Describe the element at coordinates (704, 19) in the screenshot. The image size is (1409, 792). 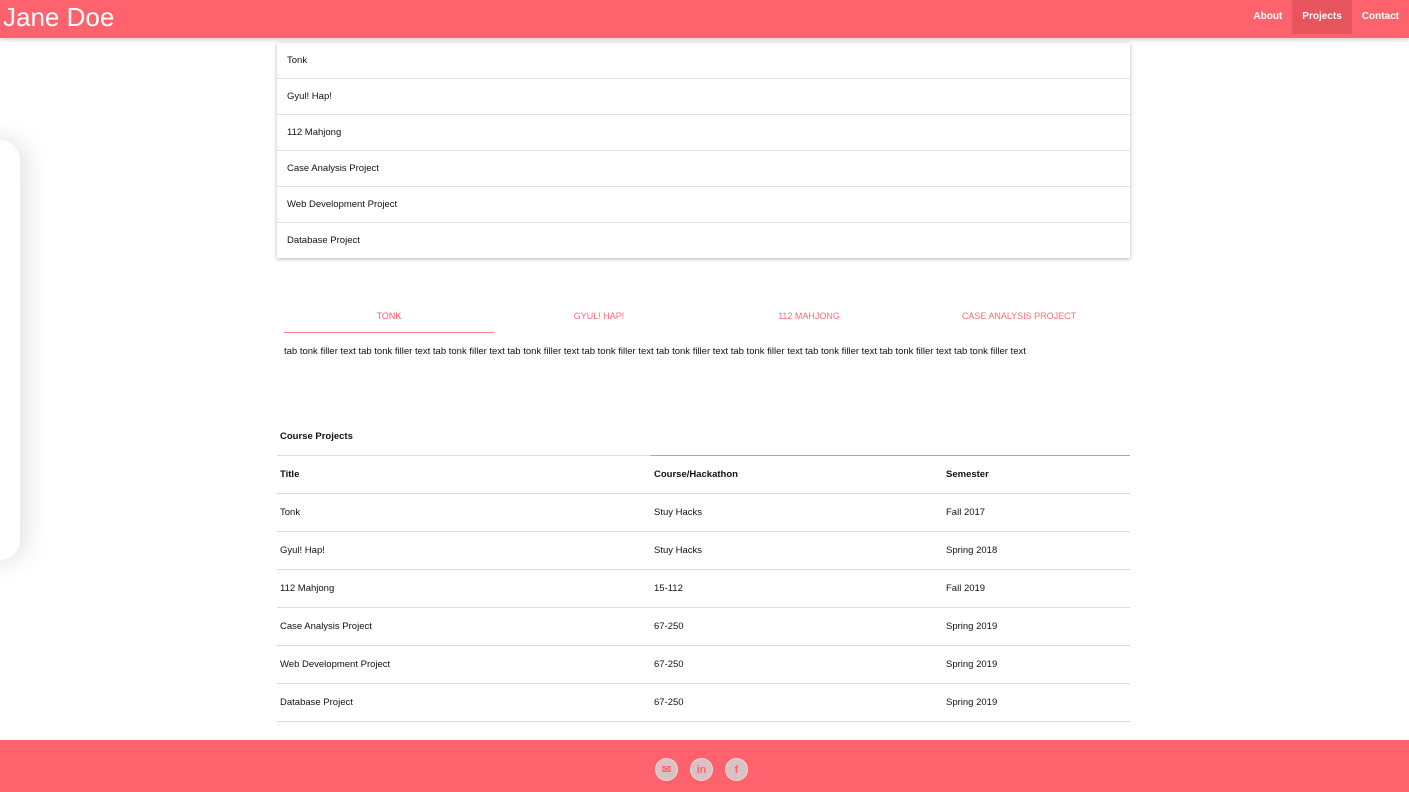
I see `top-navbar: Jane Doe About Projects Contact` at that location.